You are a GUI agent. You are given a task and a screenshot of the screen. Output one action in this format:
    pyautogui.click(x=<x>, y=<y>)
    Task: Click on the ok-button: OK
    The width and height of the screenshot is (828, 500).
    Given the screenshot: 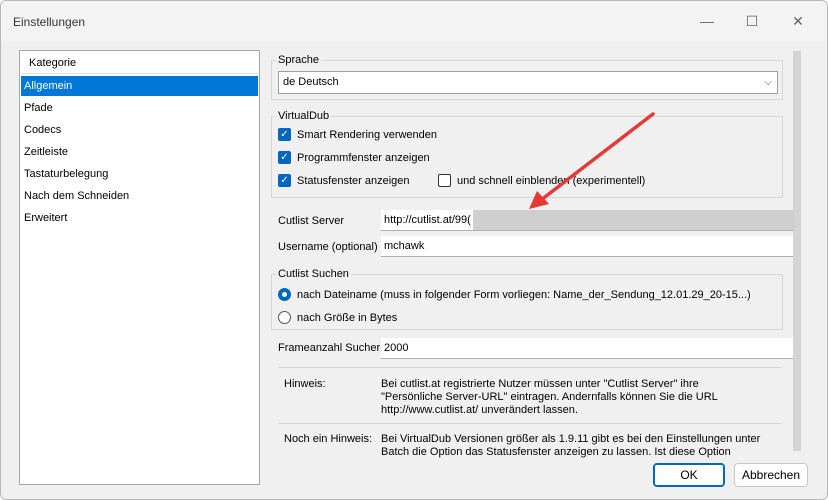 What is the action you would take?
    pyautogui.click(x=689, y=475)
    